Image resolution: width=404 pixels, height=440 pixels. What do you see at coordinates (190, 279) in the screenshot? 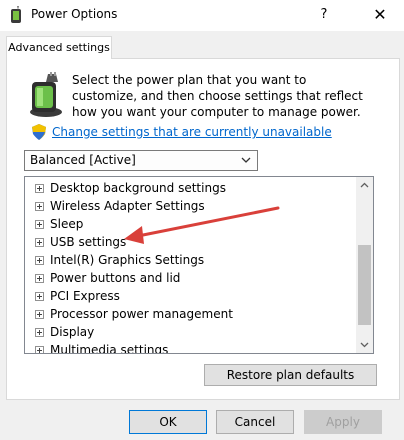
I see `tree-item-power-buttons: Power buttons and lid` at bounding box center [190, 279].